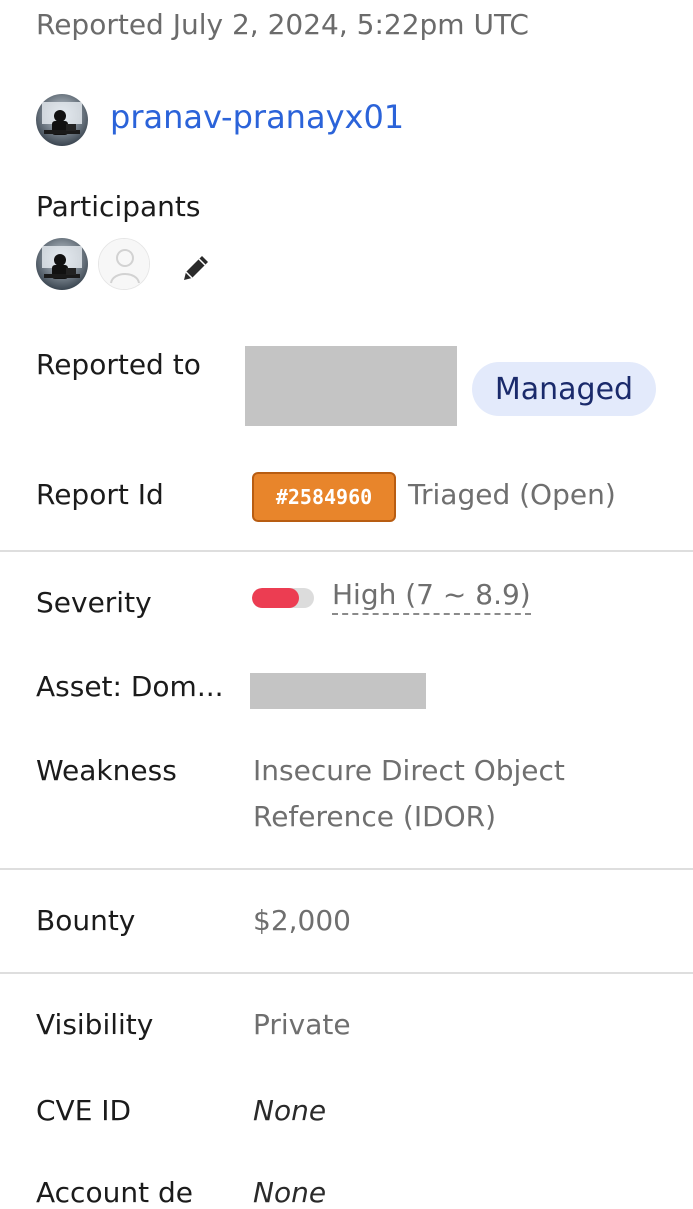 This screenshot has width=693, height=1209. Describe the element at coordinates (257, 117) in the screenshot. I see `reporter-username-link: pranav-pranayx01` at that location.